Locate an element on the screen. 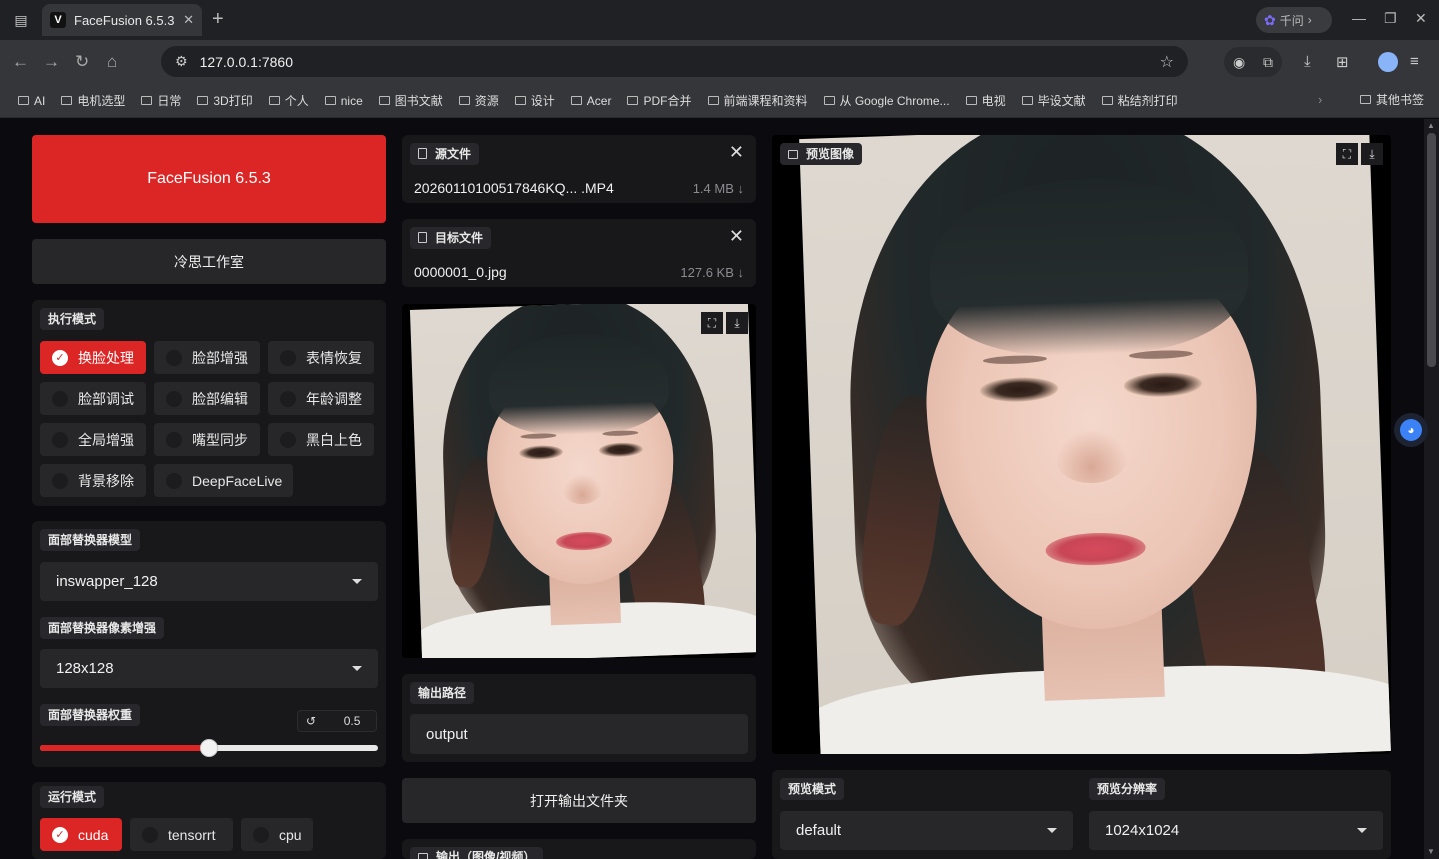 This screenshot has height=859, width=1439. qianwen-label: 千问 is located at coordinates (1291, 20).